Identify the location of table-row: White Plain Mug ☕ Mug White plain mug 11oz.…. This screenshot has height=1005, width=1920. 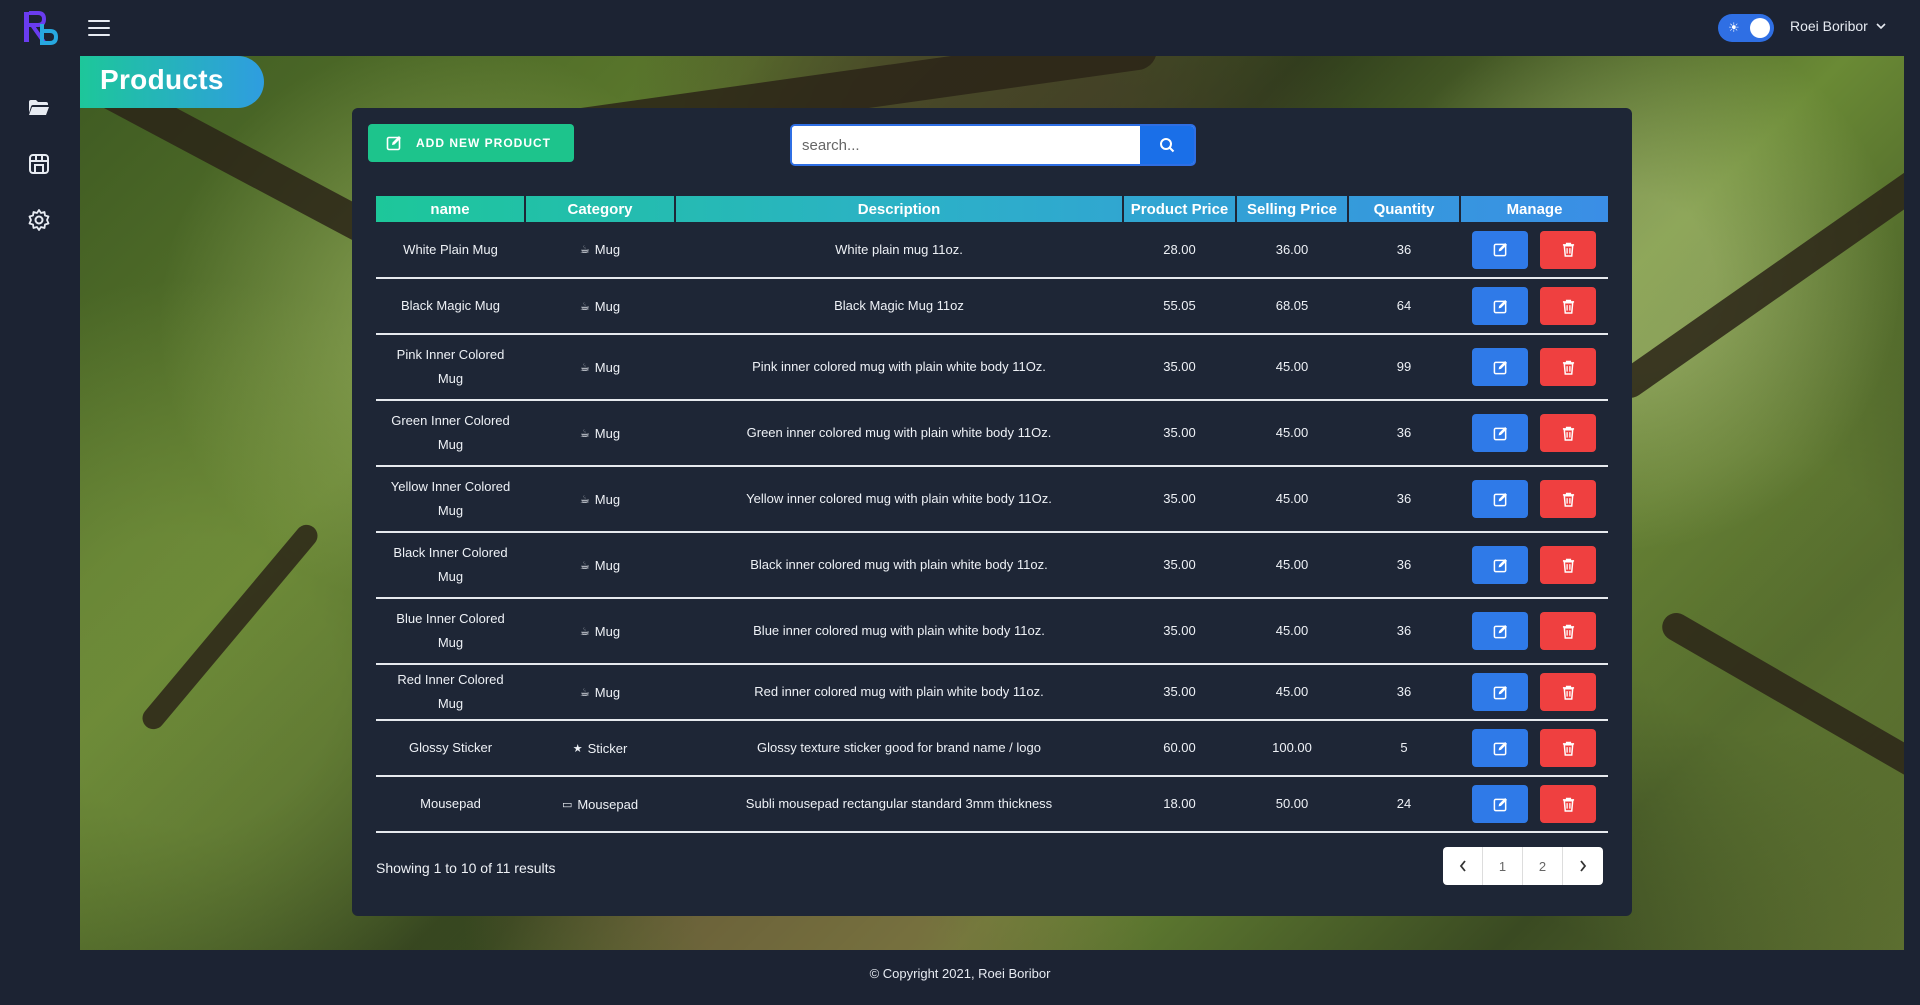
(992, 250).